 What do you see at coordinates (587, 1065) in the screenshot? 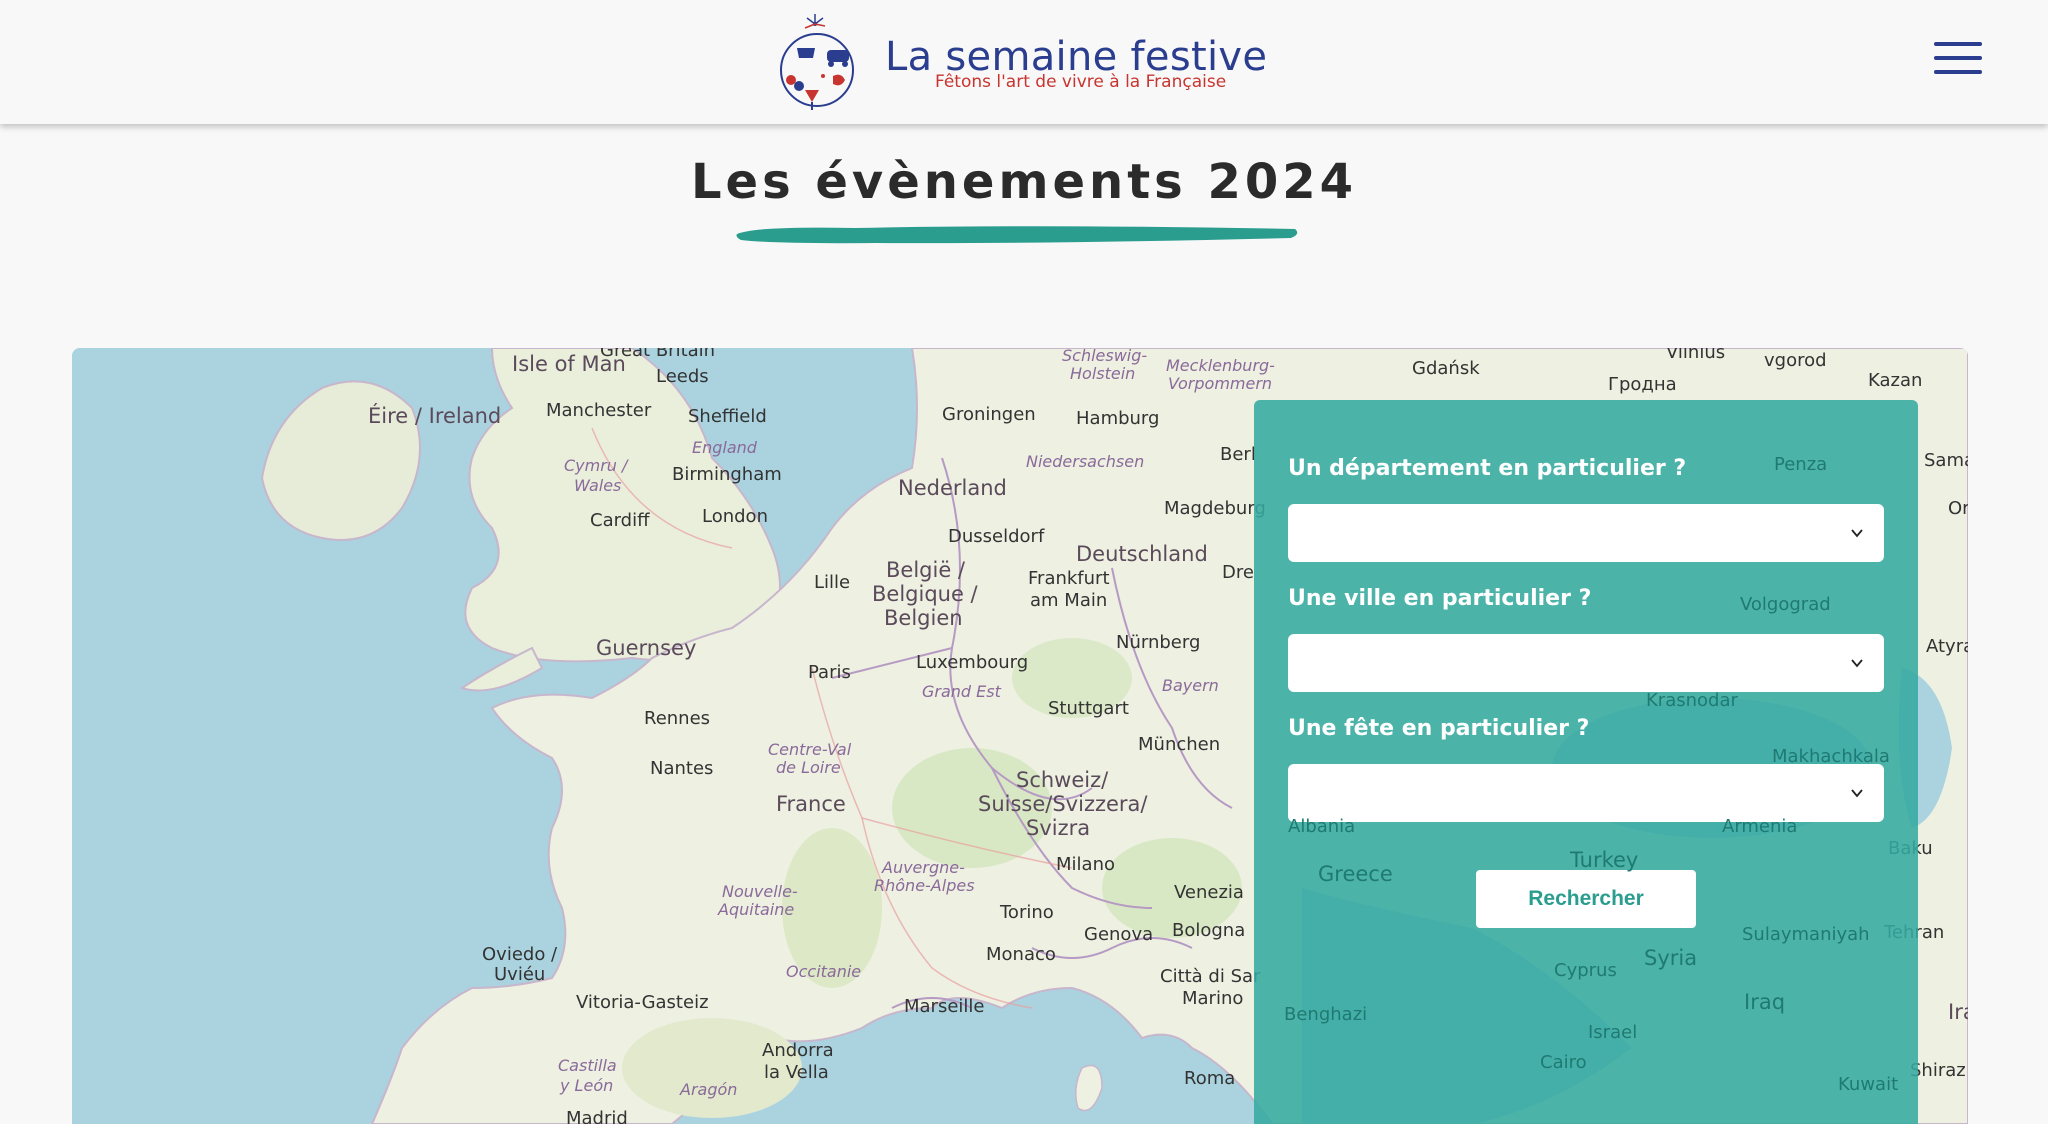
I see `map-label: Castilla` at bounding box center [587, 1065].